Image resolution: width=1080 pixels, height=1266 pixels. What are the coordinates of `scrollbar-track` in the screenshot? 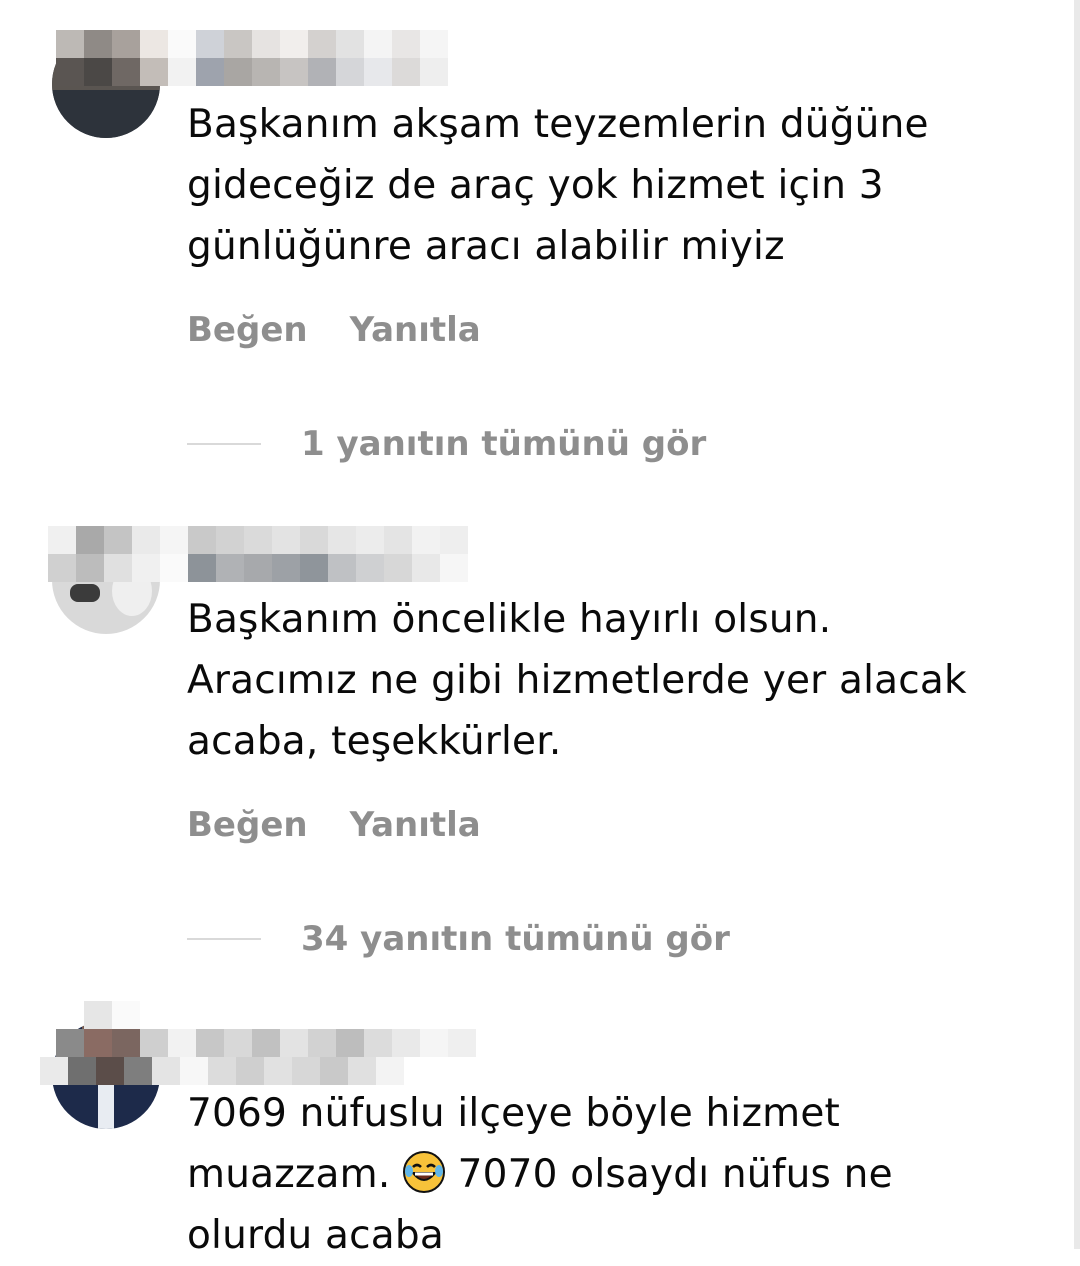 It's located at (1077, 624).